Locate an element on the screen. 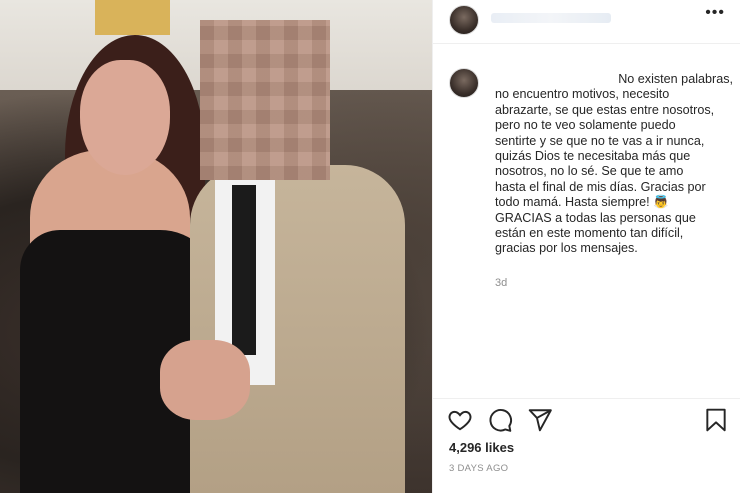 The height and width of the screenshot is (493, 740). caption-line: están en este momento tan difícil, is located at coordinates (589, 233).